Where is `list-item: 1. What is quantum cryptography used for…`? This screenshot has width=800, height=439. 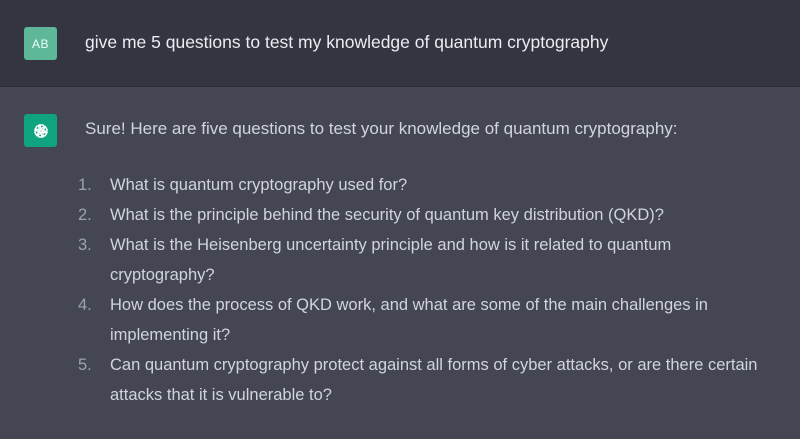
list-item: 1. What is quantum cryptography used for… is located at coordinates (420, 185).